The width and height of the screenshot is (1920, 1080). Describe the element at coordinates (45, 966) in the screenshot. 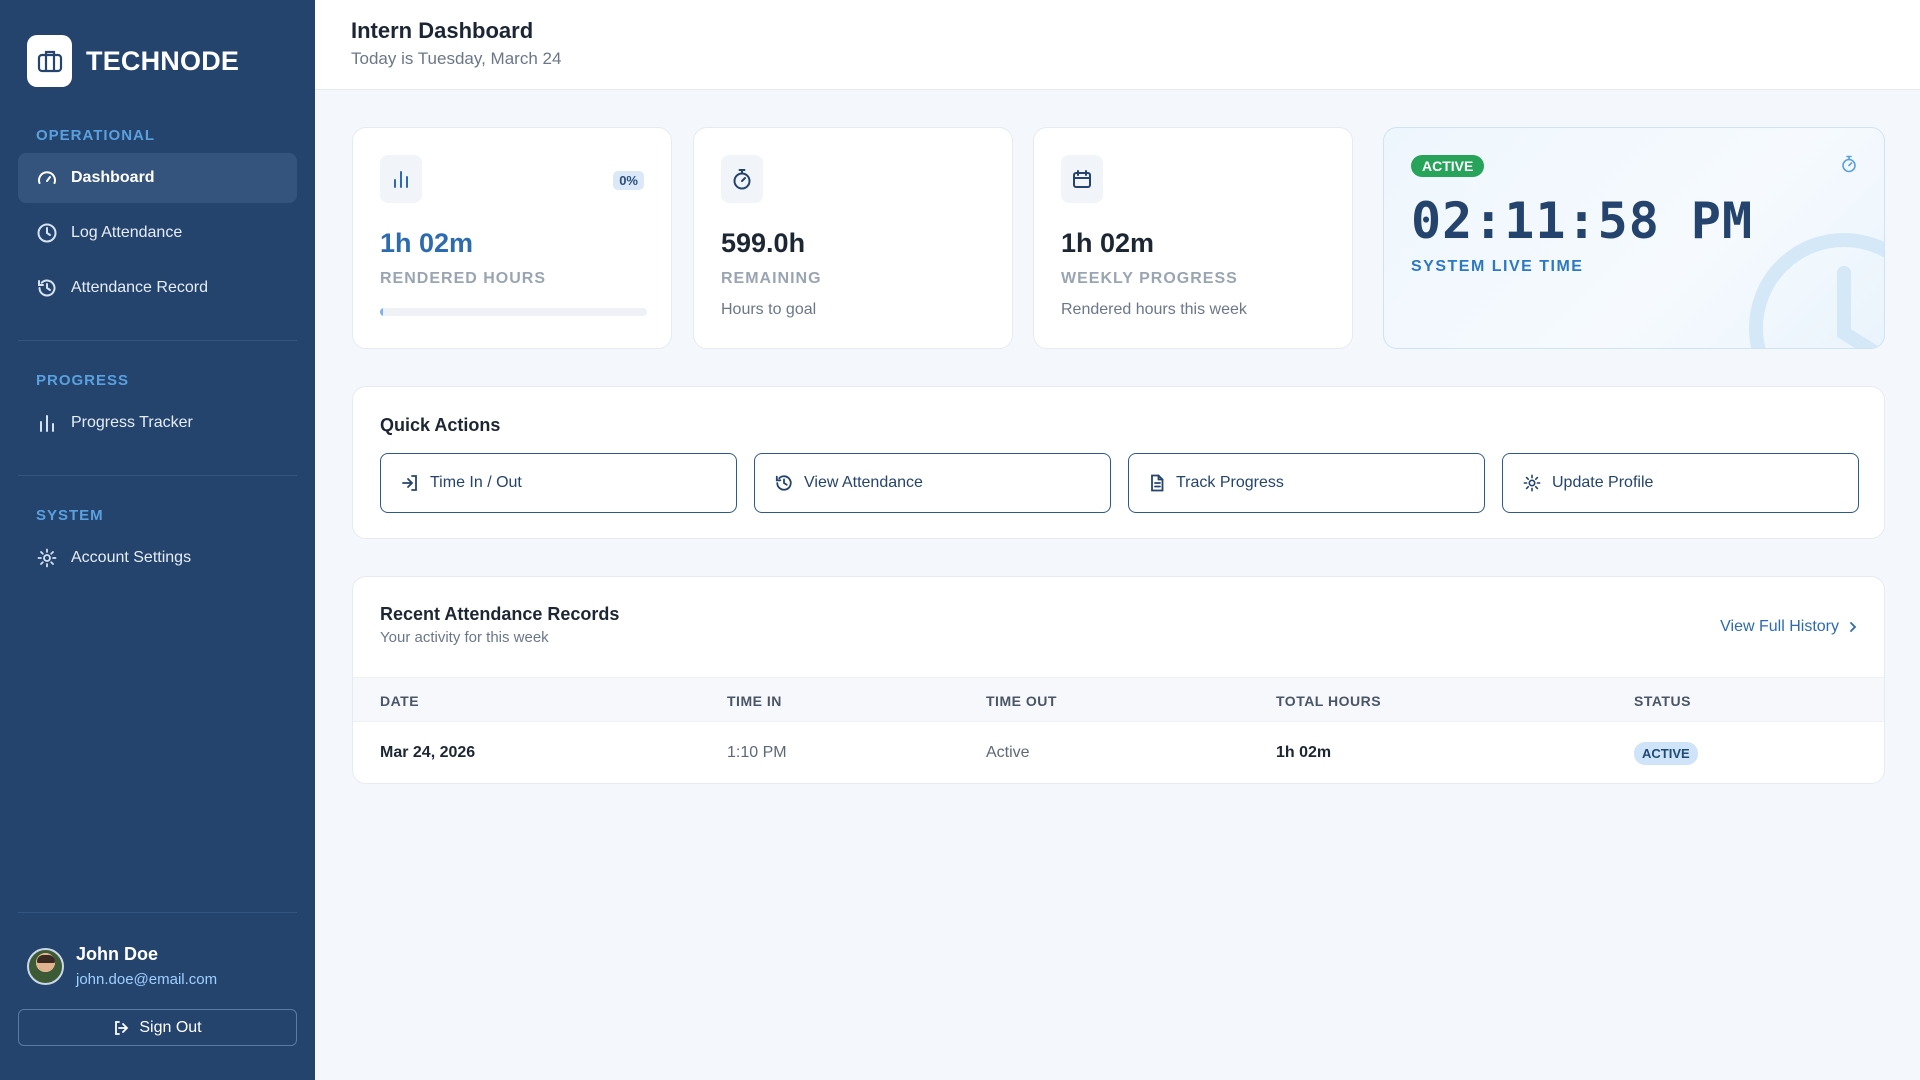

I see `avatar` at that location.